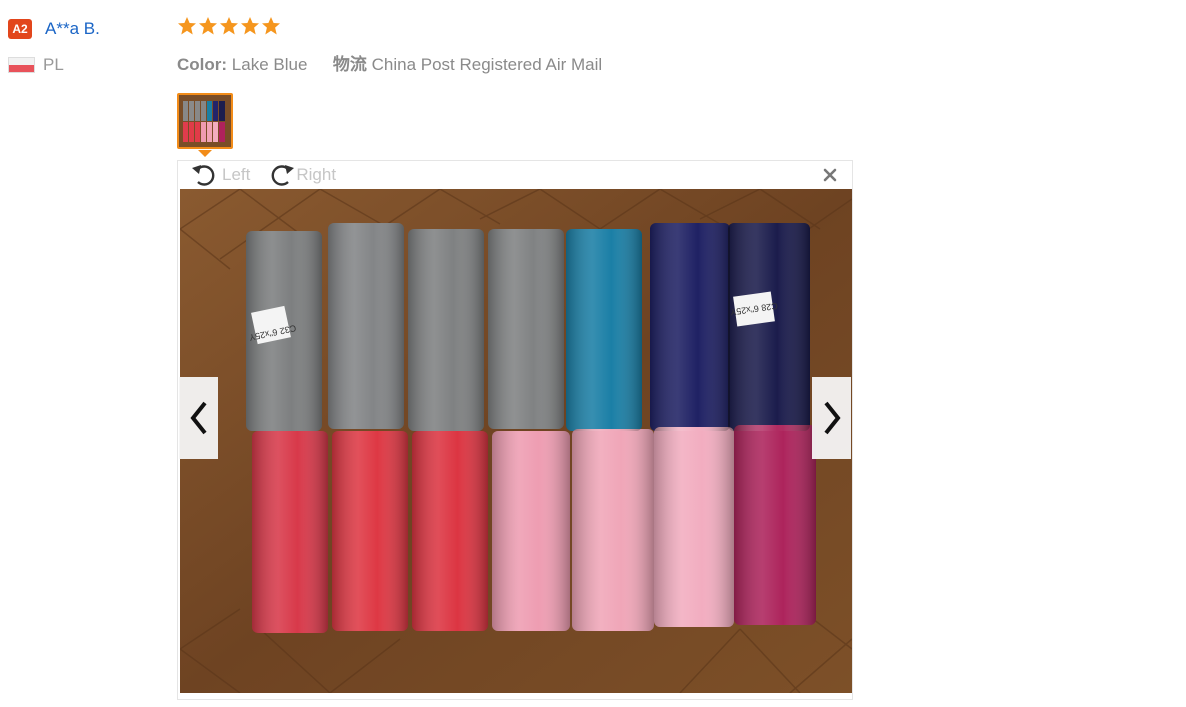 This screenshot has height=707, width=1186. Describe the element at coordinates (220, 175) in the screenshot. I see `rotate-left-button: Left` at that location.